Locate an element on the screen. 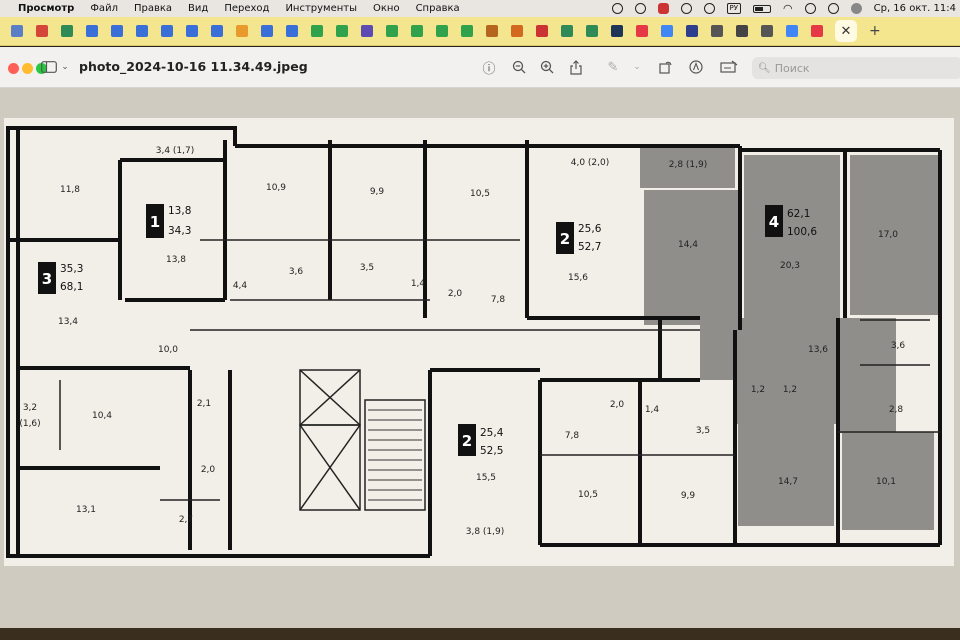 This screenshot has height=640, width=960. search-icon is located at coordinates (810, 8).